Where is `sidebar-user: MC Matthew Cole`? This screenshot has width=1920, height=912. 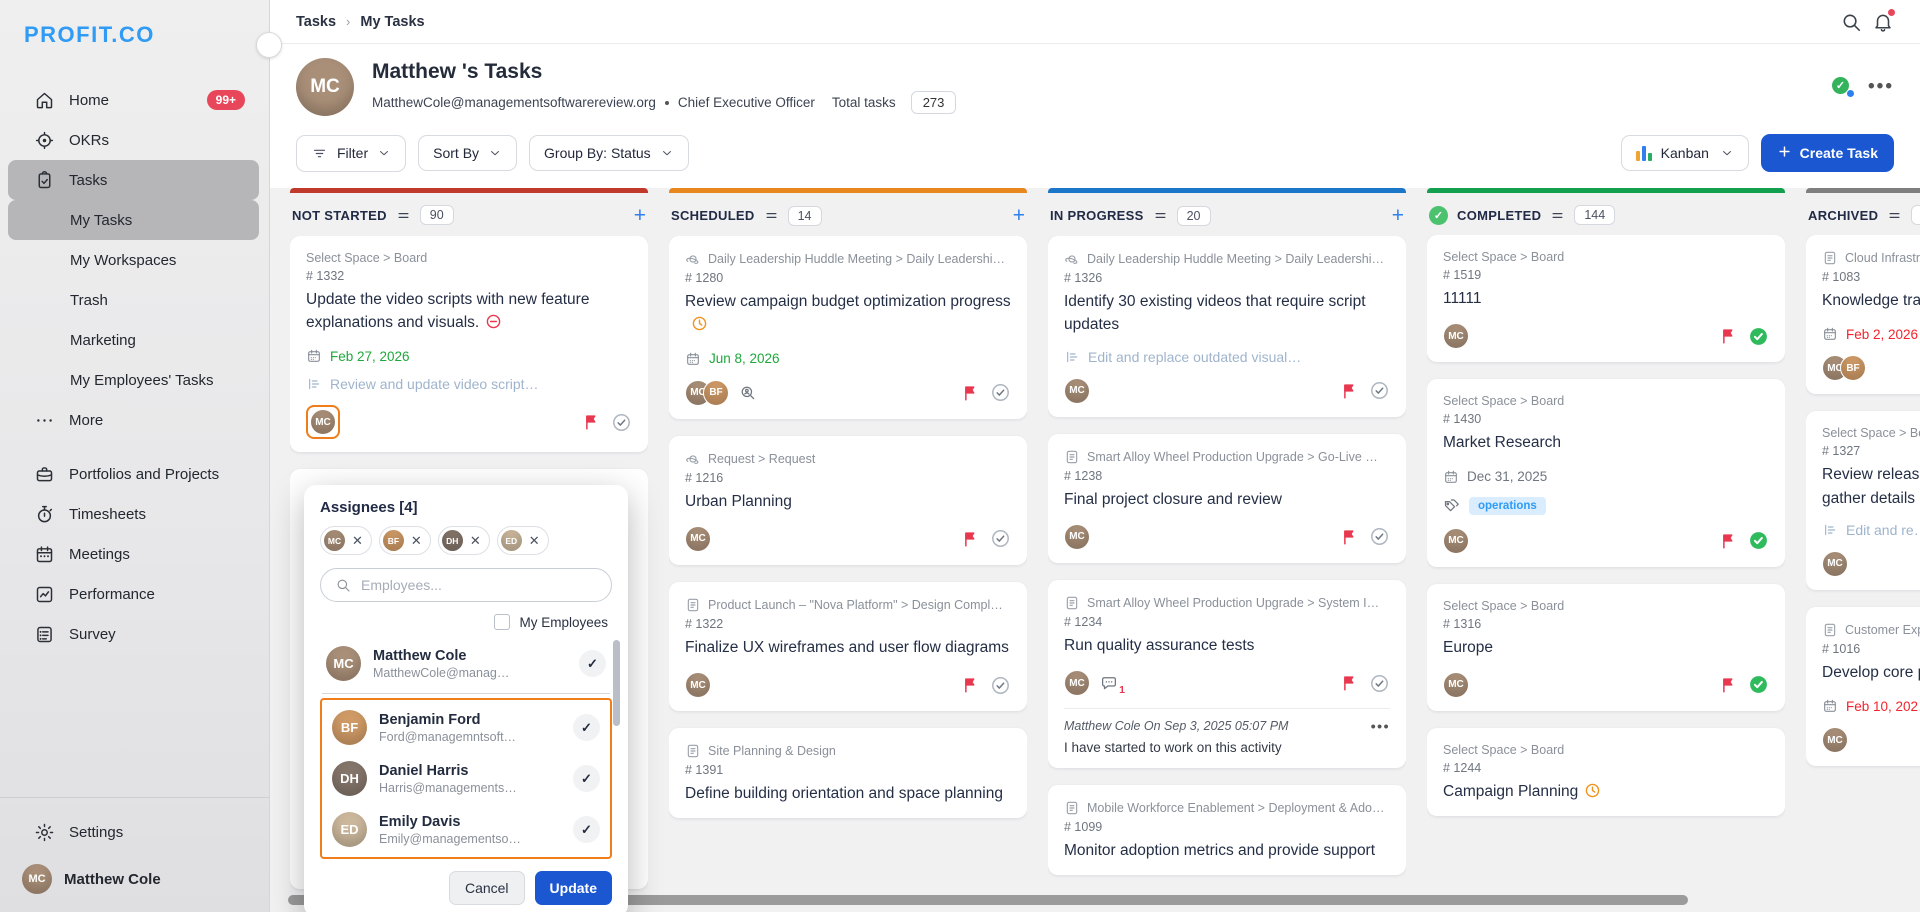
sidebar-user: MC Matthew Cole is located at coordinates (134, 876).